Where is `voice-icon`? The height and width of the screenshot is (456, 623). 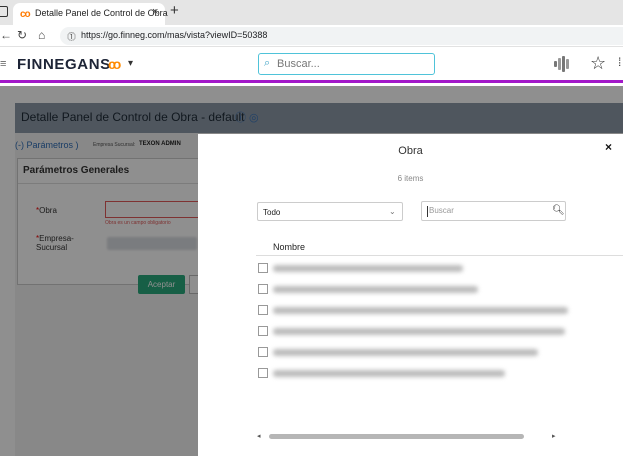
voice-icon is located at coordinates (562, 64).